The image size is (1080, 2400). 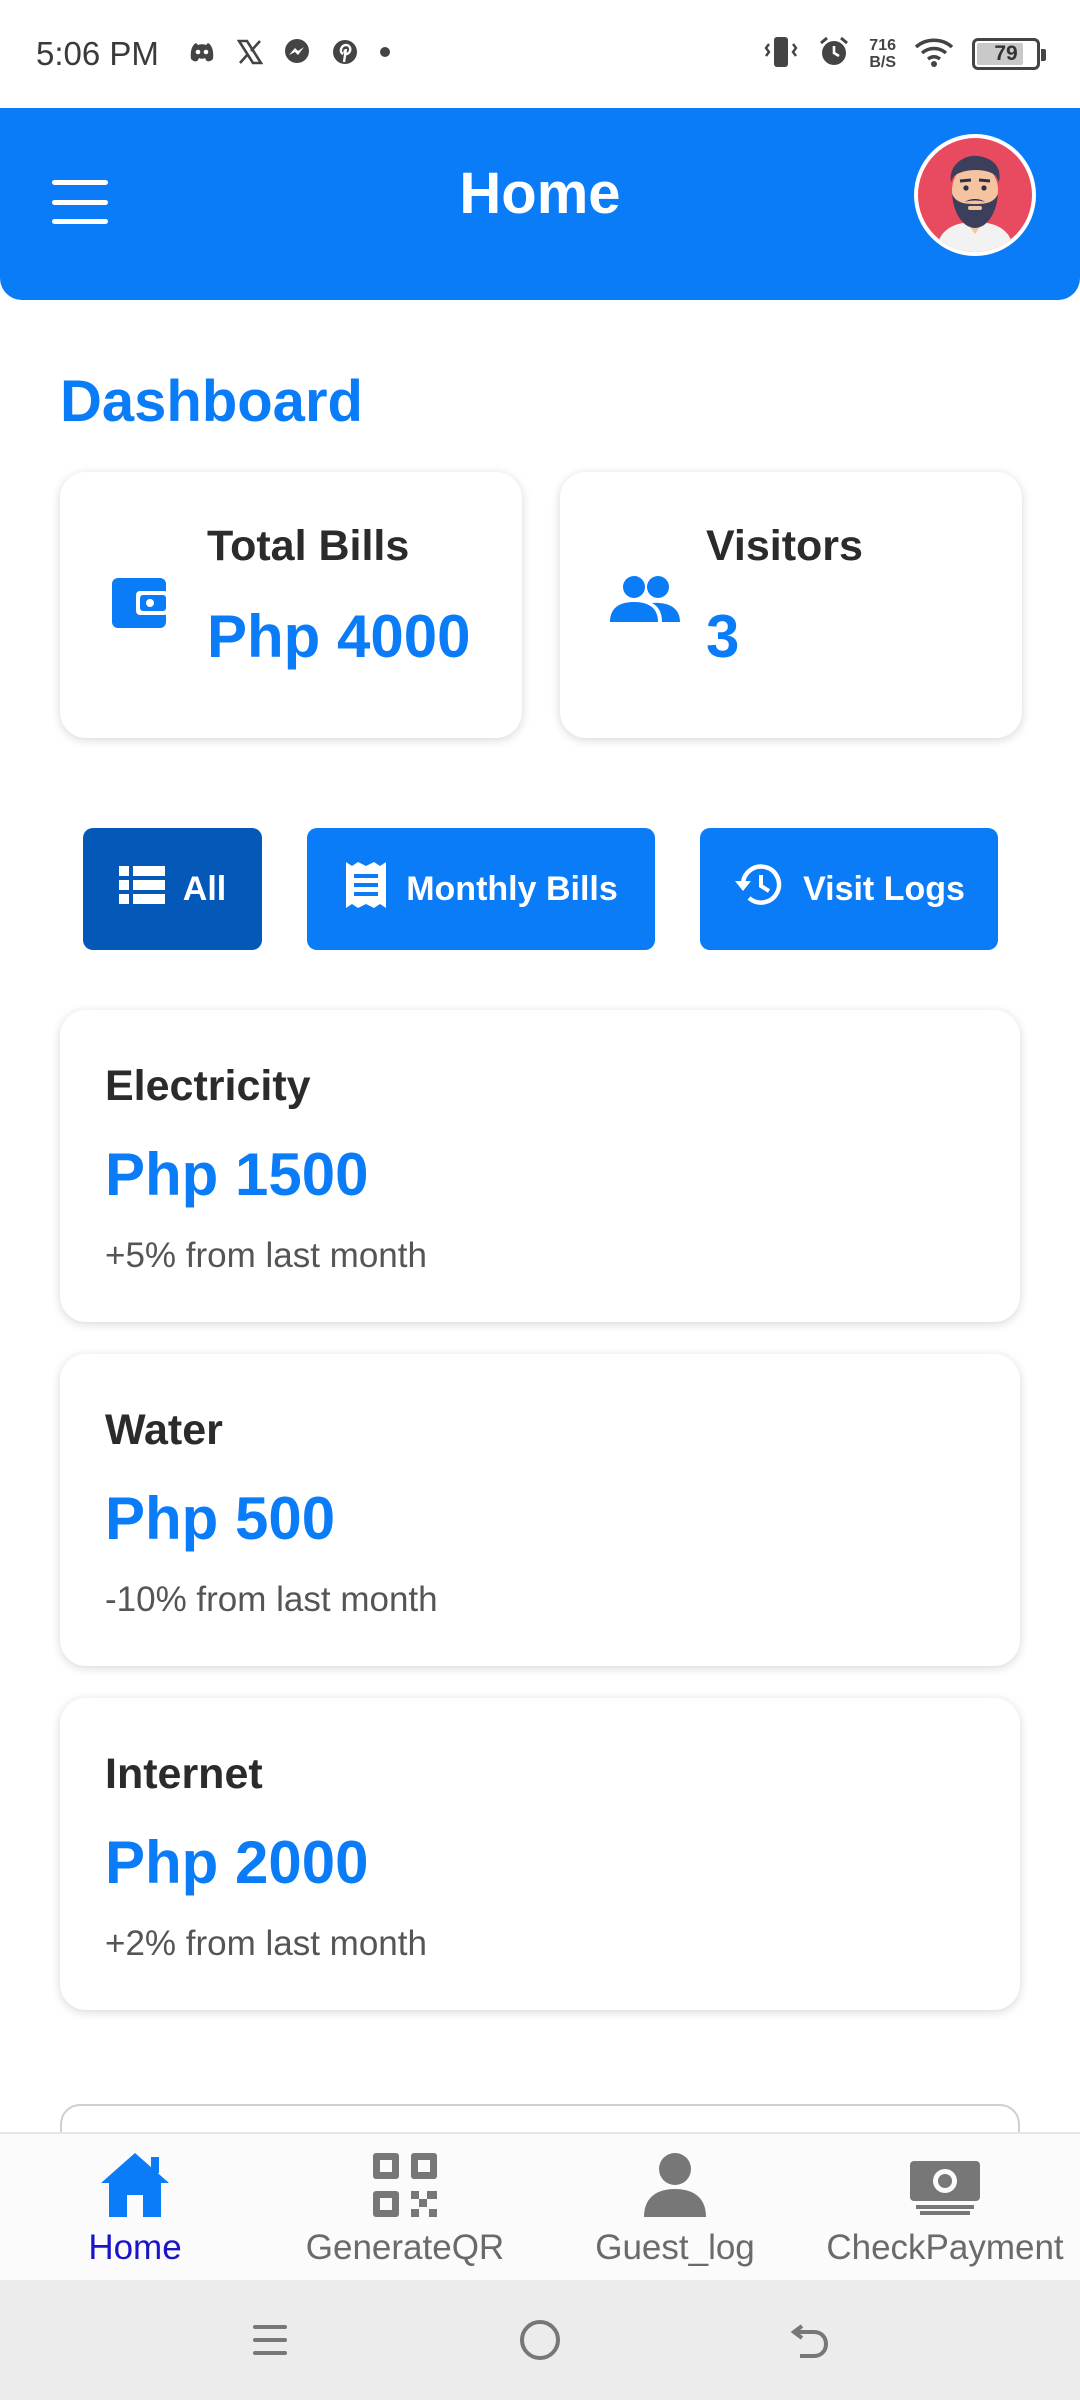 I want to click on status-time: 5:06 PM, so click(x=97, y=53).